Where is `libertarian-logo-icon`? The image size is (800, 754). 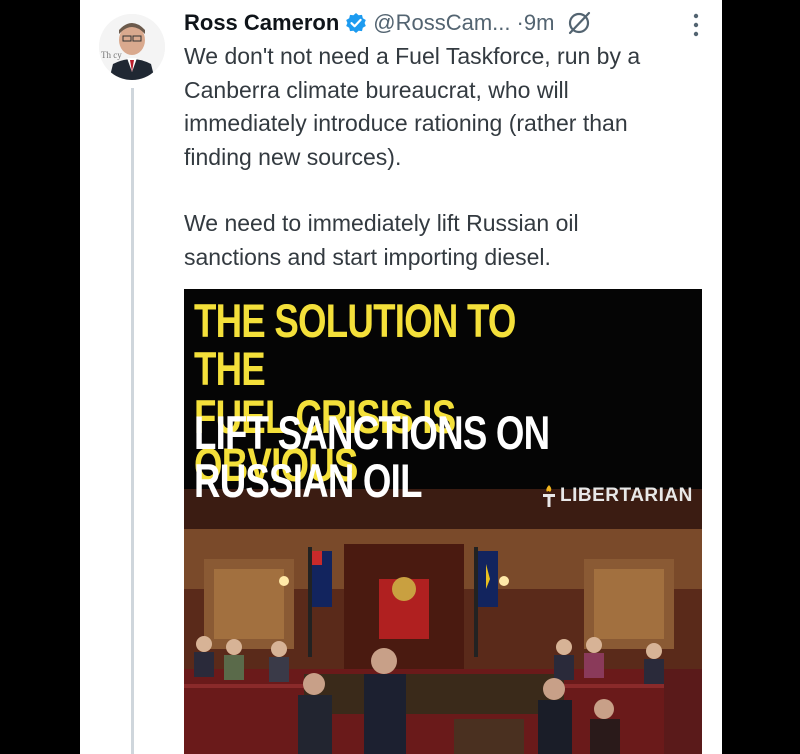 libertarian-logo-icon is located at coordinates (549, 496).